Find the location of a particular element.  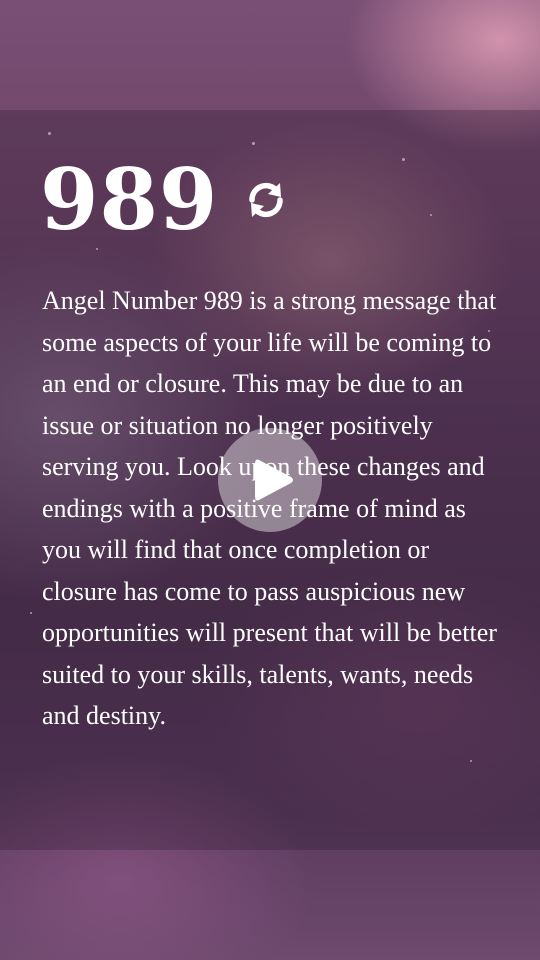

angel-number-title: 989 is located at coordinates (129, 199).